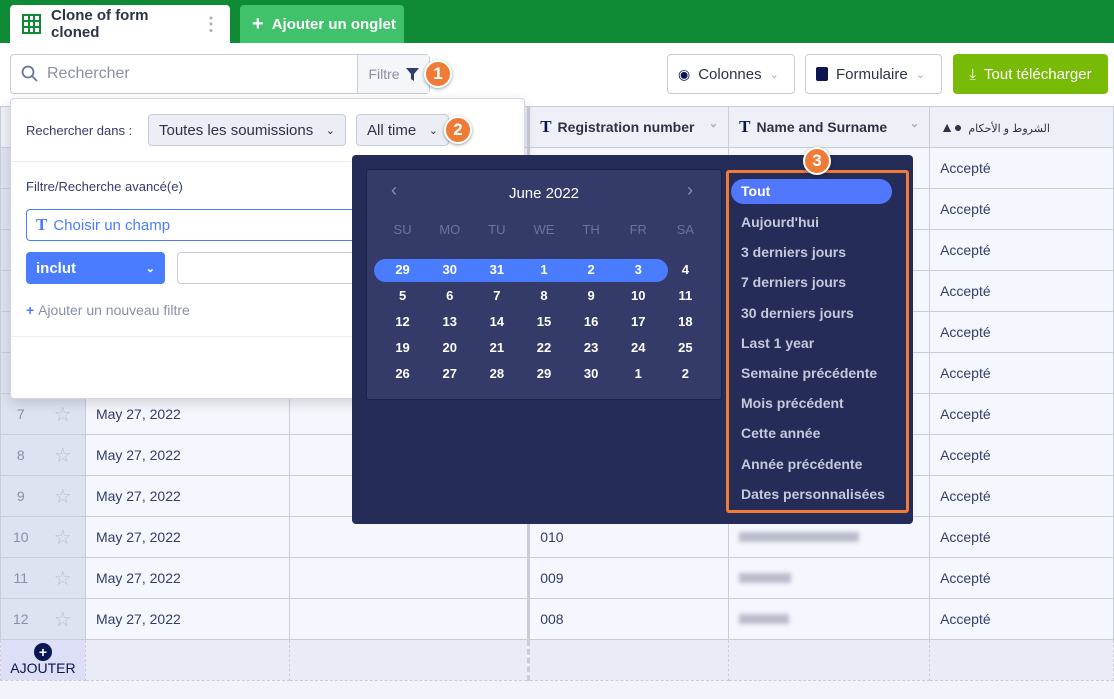 This screenshot has height=699, width=1114. I want to click on calendar-day: 20, so click(449, 348).